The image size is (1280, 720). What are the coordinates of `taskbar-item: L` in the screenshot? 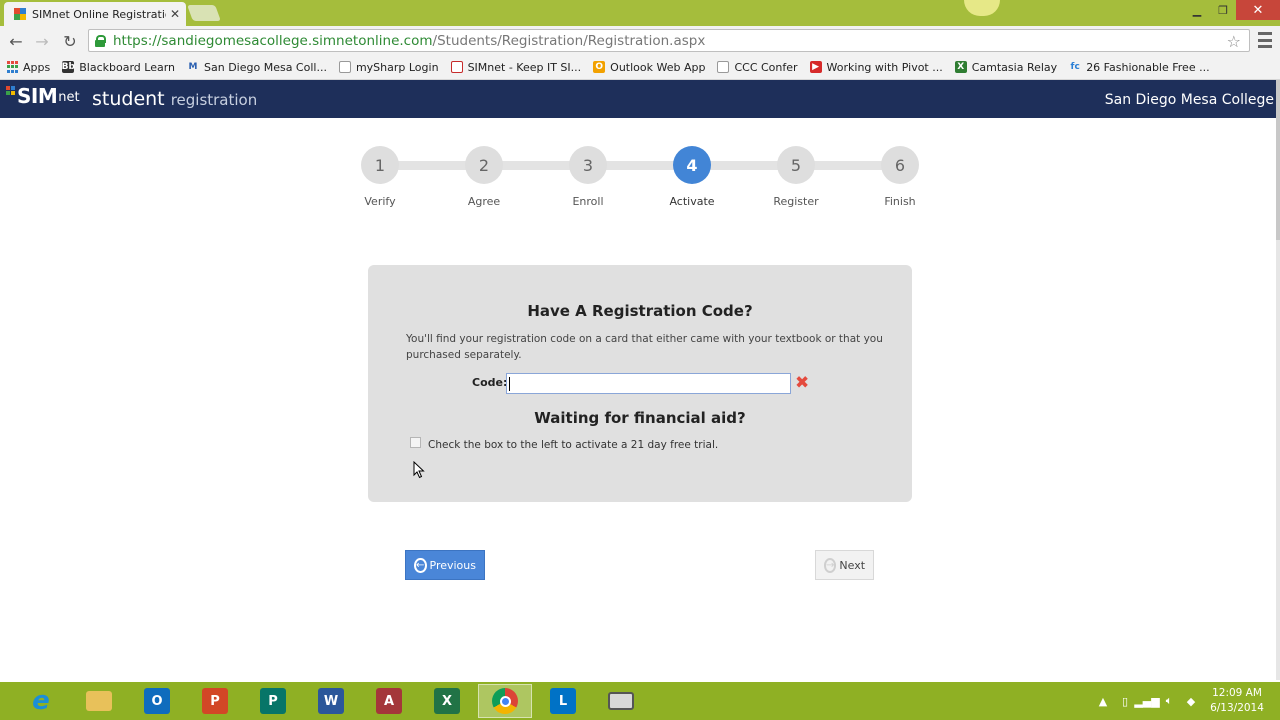 It's located at (563, 701).